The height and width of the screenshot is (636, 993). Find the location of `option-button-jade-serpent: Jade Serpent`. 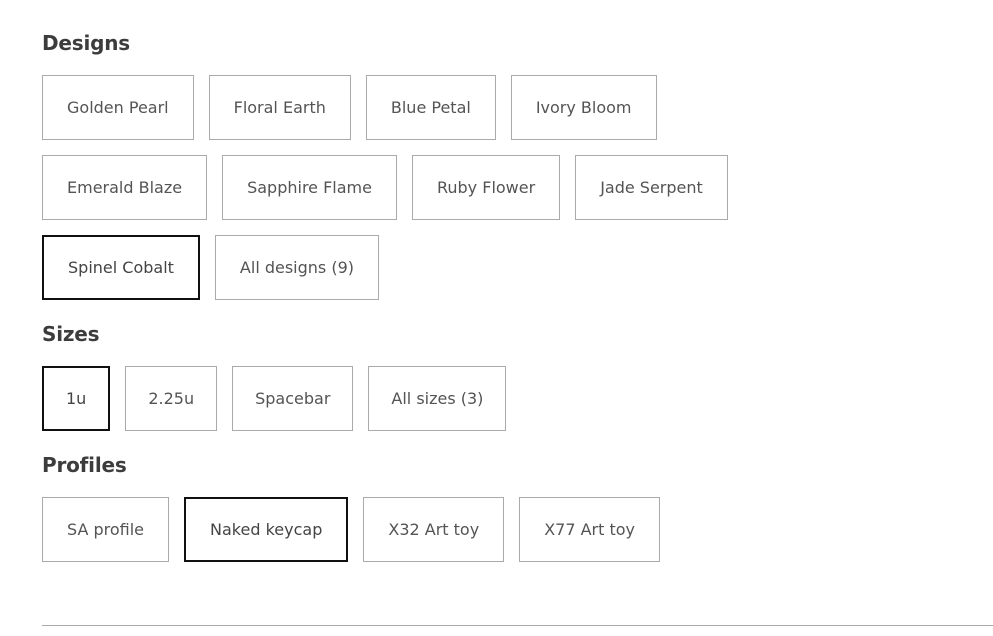

option-button-jade-serpent: Jade Serpent is located at coordinates (651, 187).